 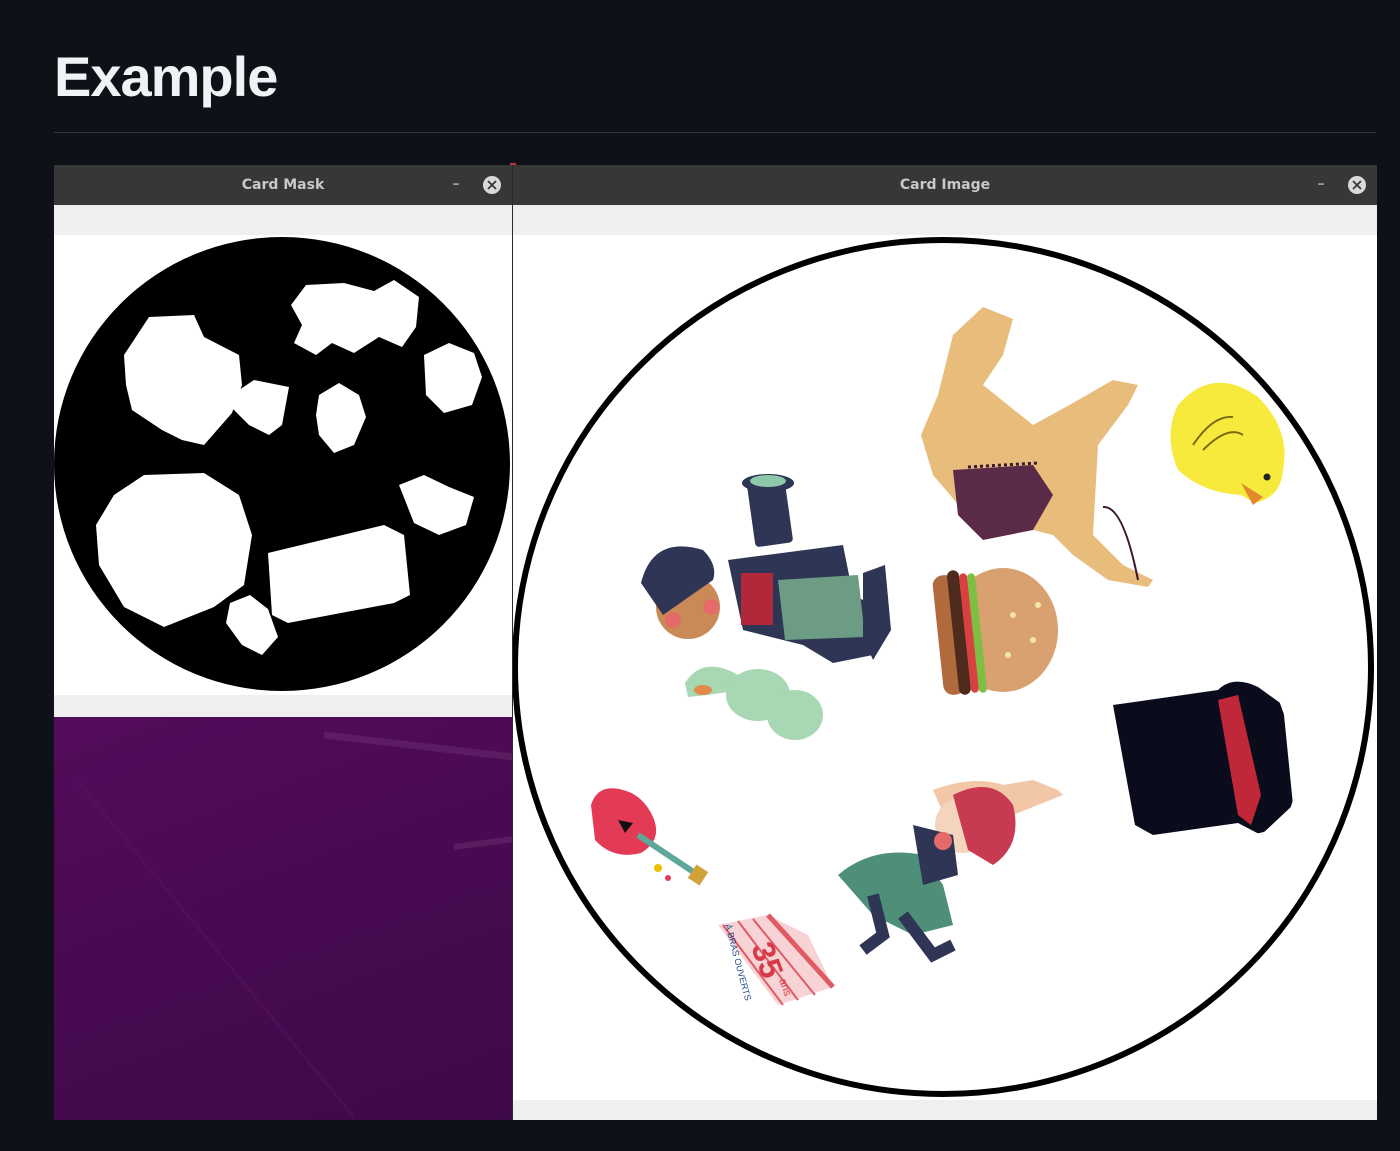 I want to click on burger-illustration, so click(x=995, y=631).